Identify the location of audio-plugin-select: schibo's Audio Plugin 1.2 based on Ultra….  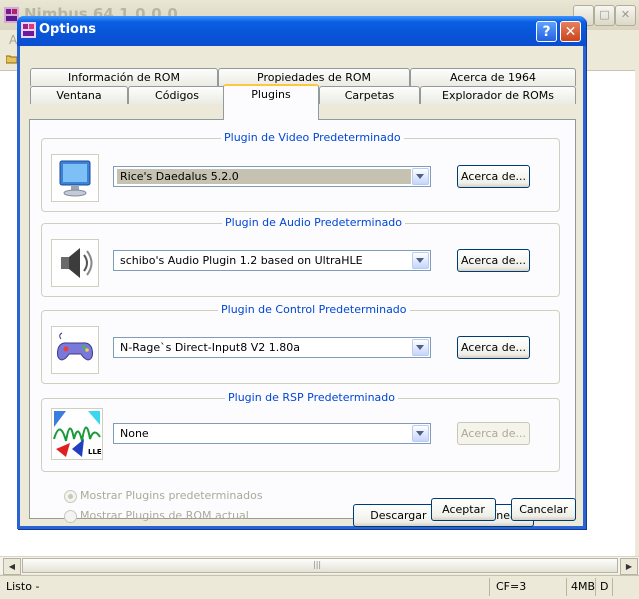
(272, 260).